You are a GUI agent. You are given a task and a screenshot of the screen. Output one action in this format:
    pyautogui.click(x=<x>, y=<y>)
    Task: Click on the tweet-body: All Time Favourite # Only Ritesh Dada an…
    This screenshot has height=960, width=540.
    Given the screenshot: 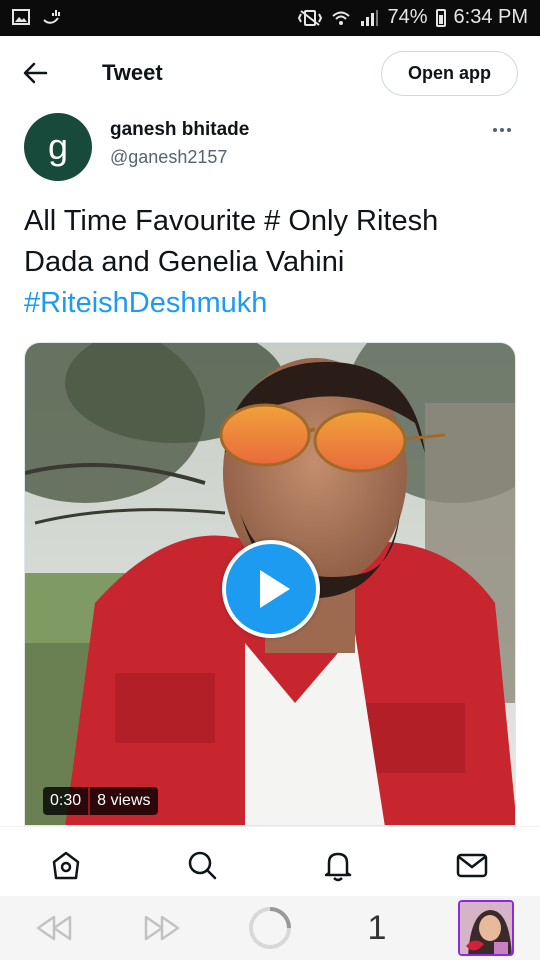 What is the action you would take?
    pyautogui.click(x=231, y=241)
    